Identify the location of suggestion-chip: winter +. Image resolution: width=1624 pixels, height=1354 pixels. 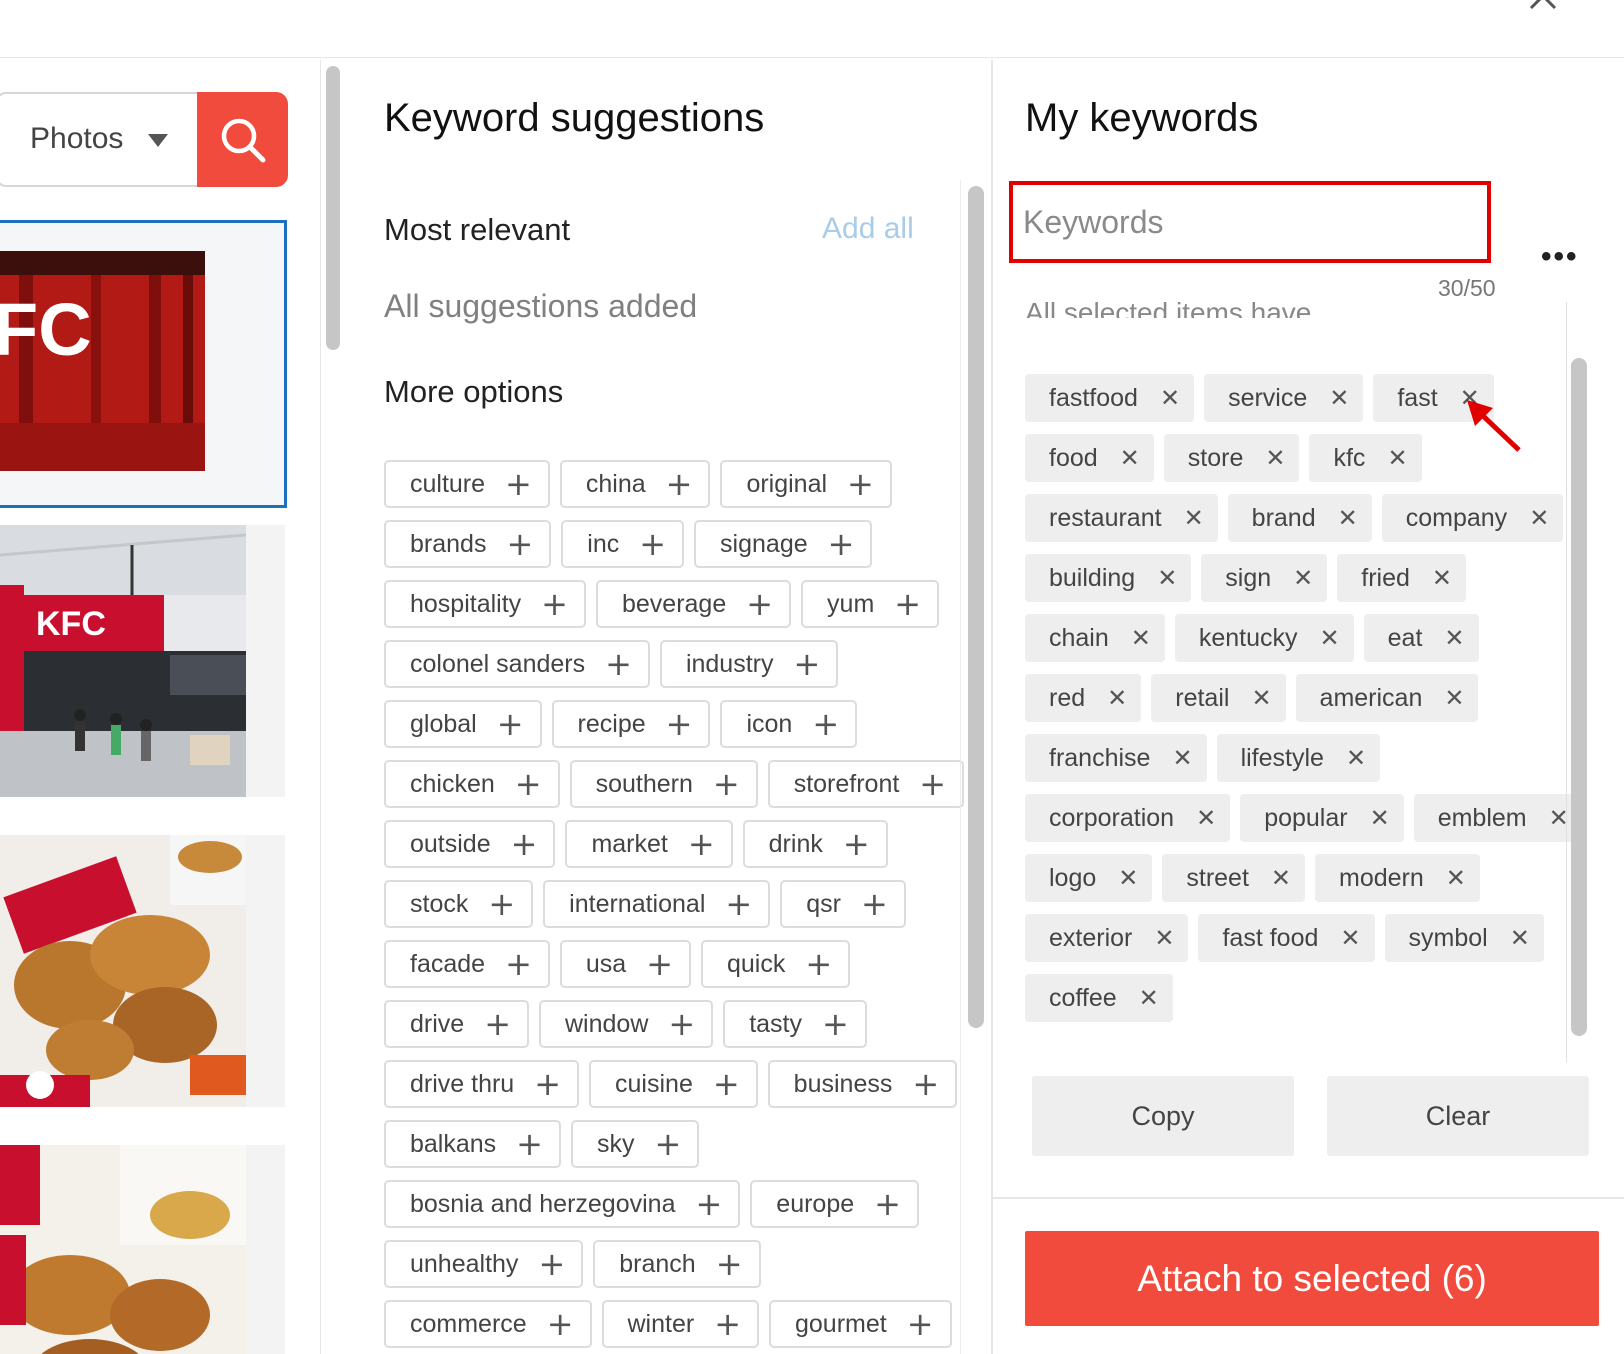
(680, 1324).